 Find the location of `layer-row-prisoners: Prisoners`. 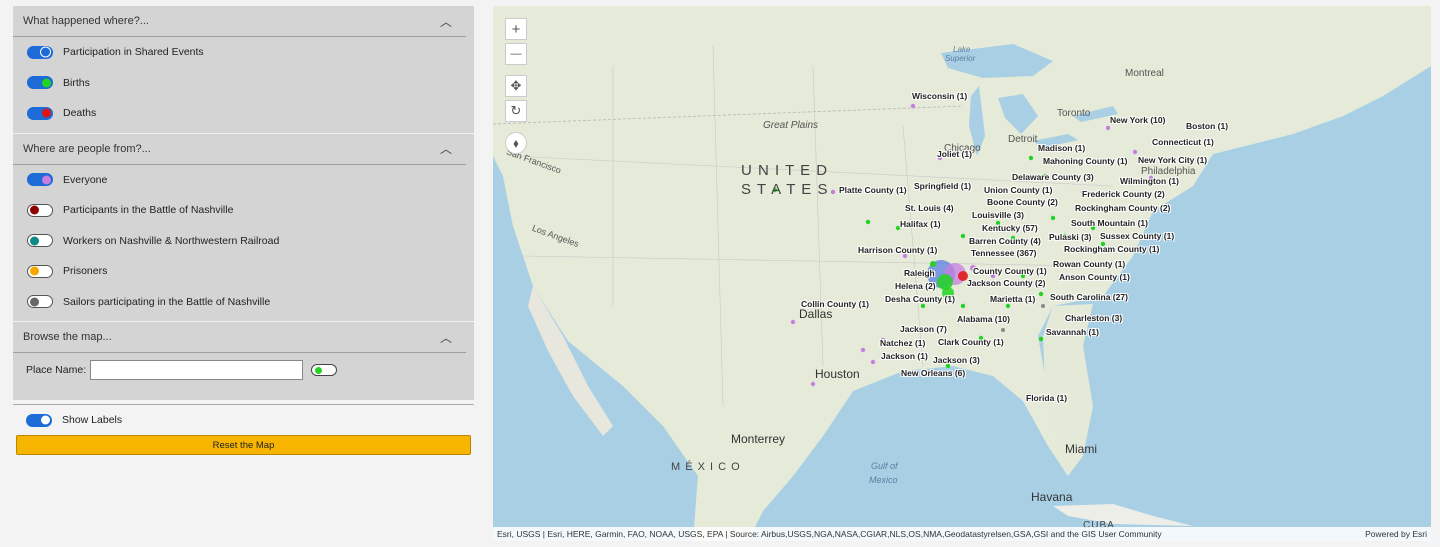

layer-row-prisoners: Prisoners is located at coordinates (243, 271).